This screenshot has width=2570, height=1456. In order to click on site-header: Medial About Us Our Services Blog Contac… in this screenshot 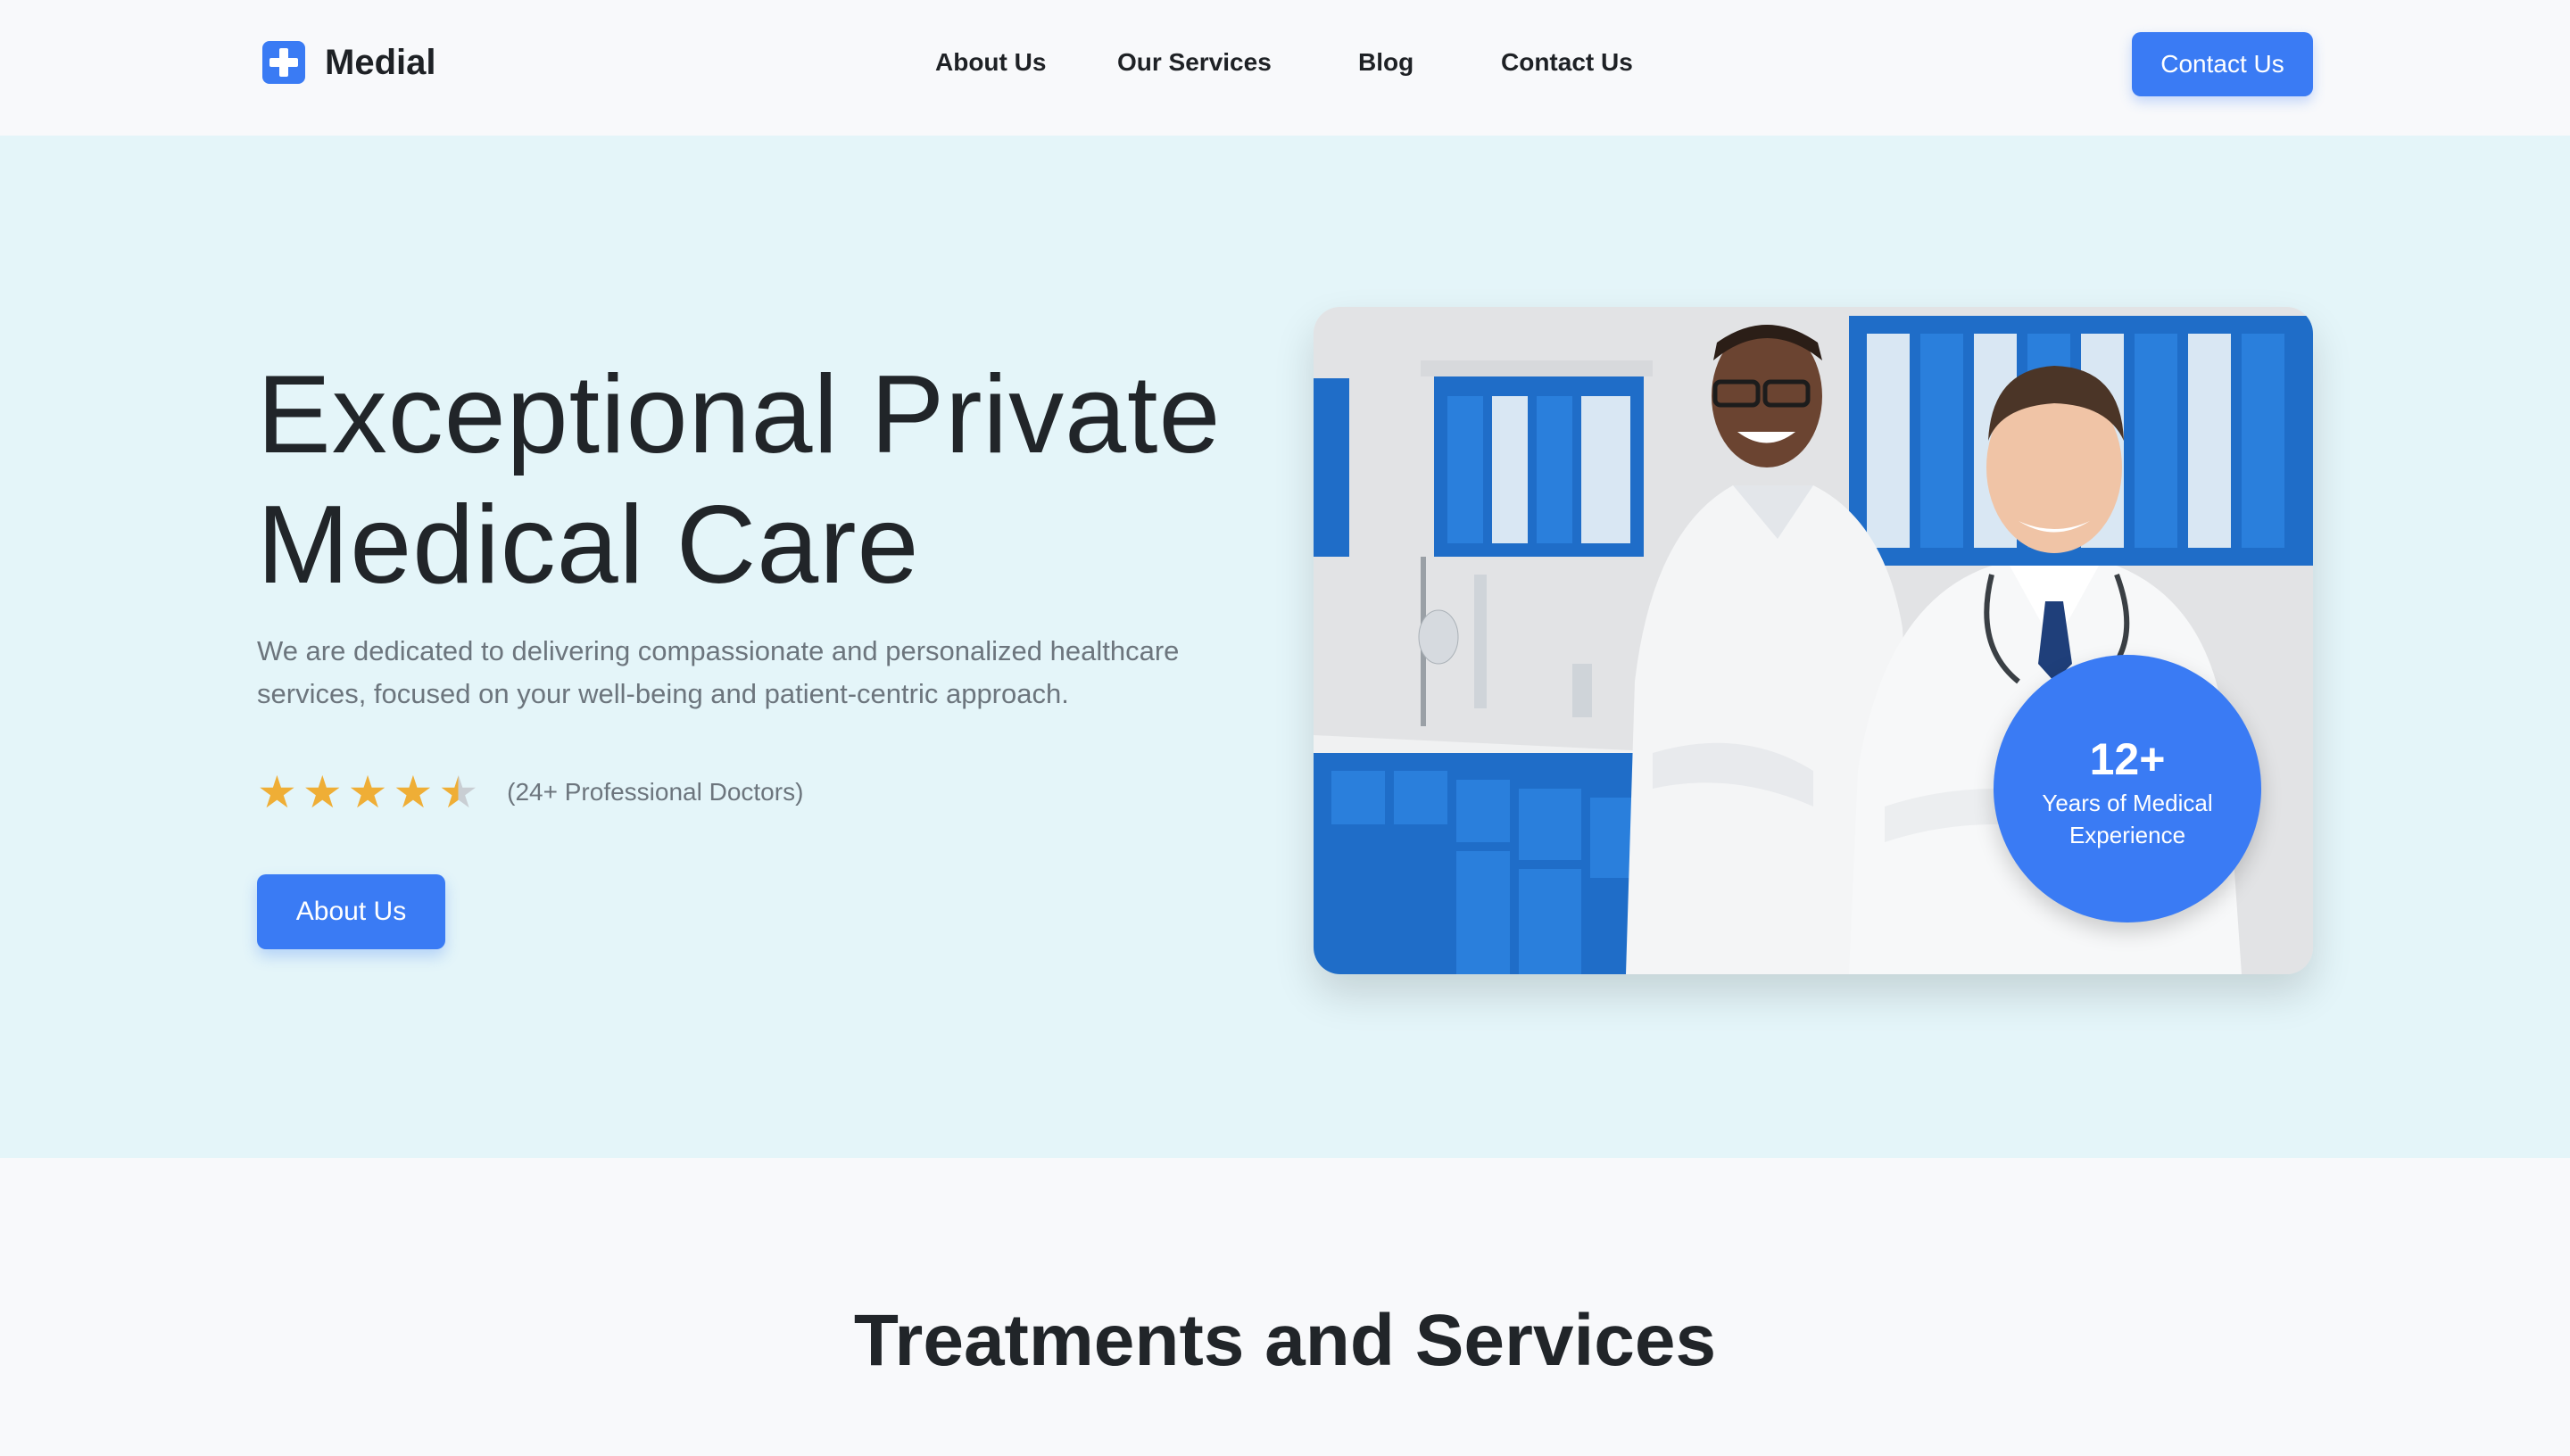, I will do `click(1285, 68)`.